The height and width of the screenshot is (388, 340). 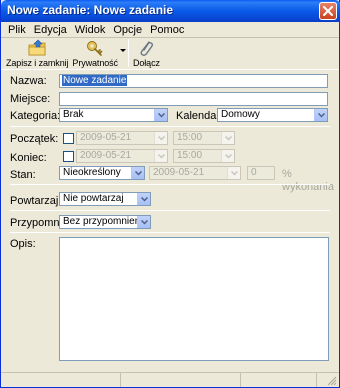 What do you see at coordinates (179, 172) in the screenshot?
I see `status-date-value: 2009-05-21` at bounding box center [179, 172].